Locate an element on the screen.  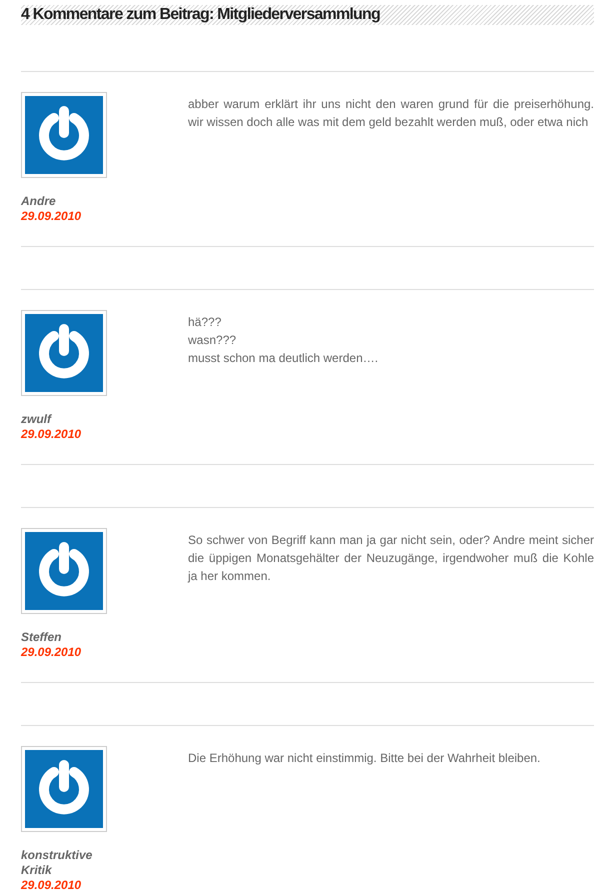
comment-text: musst schon ma deutlich werden…. is located at coordinates (284, 358).